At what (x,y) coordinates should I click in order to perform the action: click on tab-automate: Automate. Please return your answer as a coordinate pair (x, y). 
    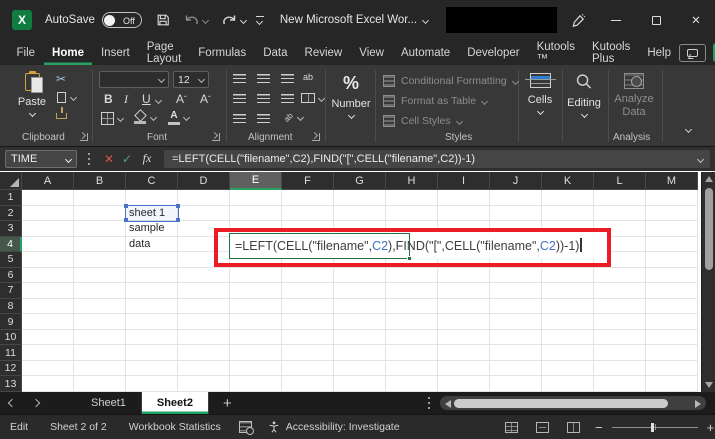
    Looking at the image, I should click on (425, 52).